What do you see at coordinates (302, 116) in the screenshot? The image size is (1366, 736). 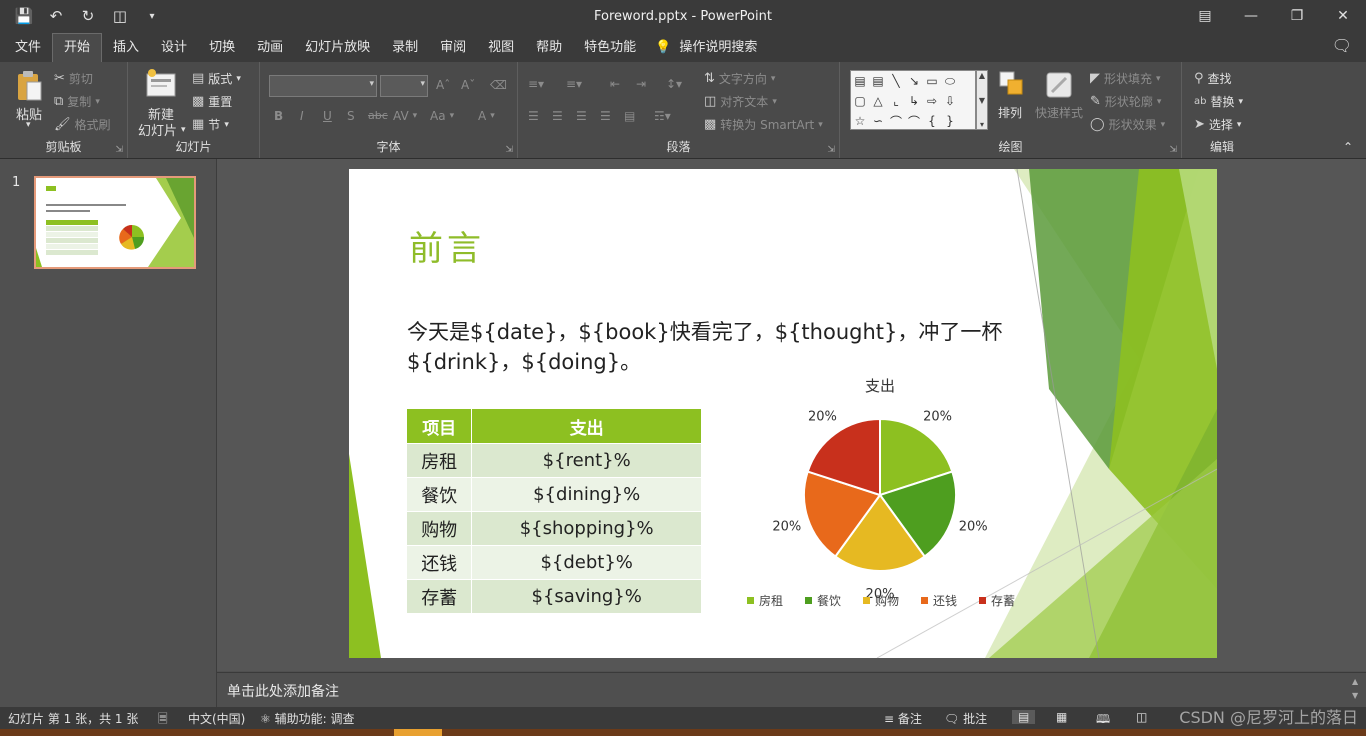 I see `italic-button: I` at bounding box center [302, 116].